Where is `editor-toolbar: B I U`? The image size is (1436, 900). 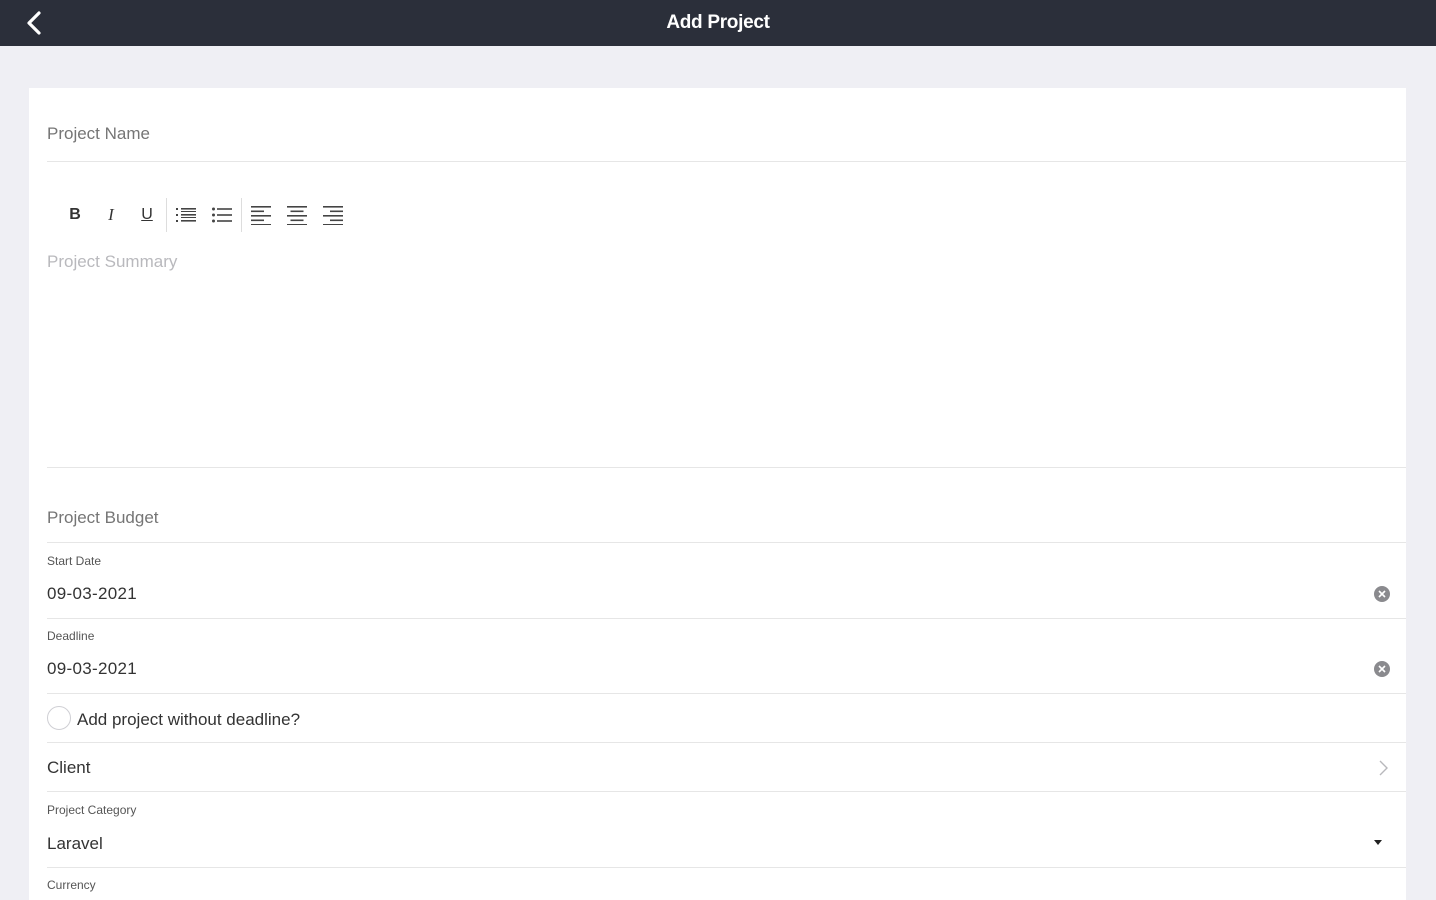
editor-toolbar: B I U is located at coordinates (204, 215).